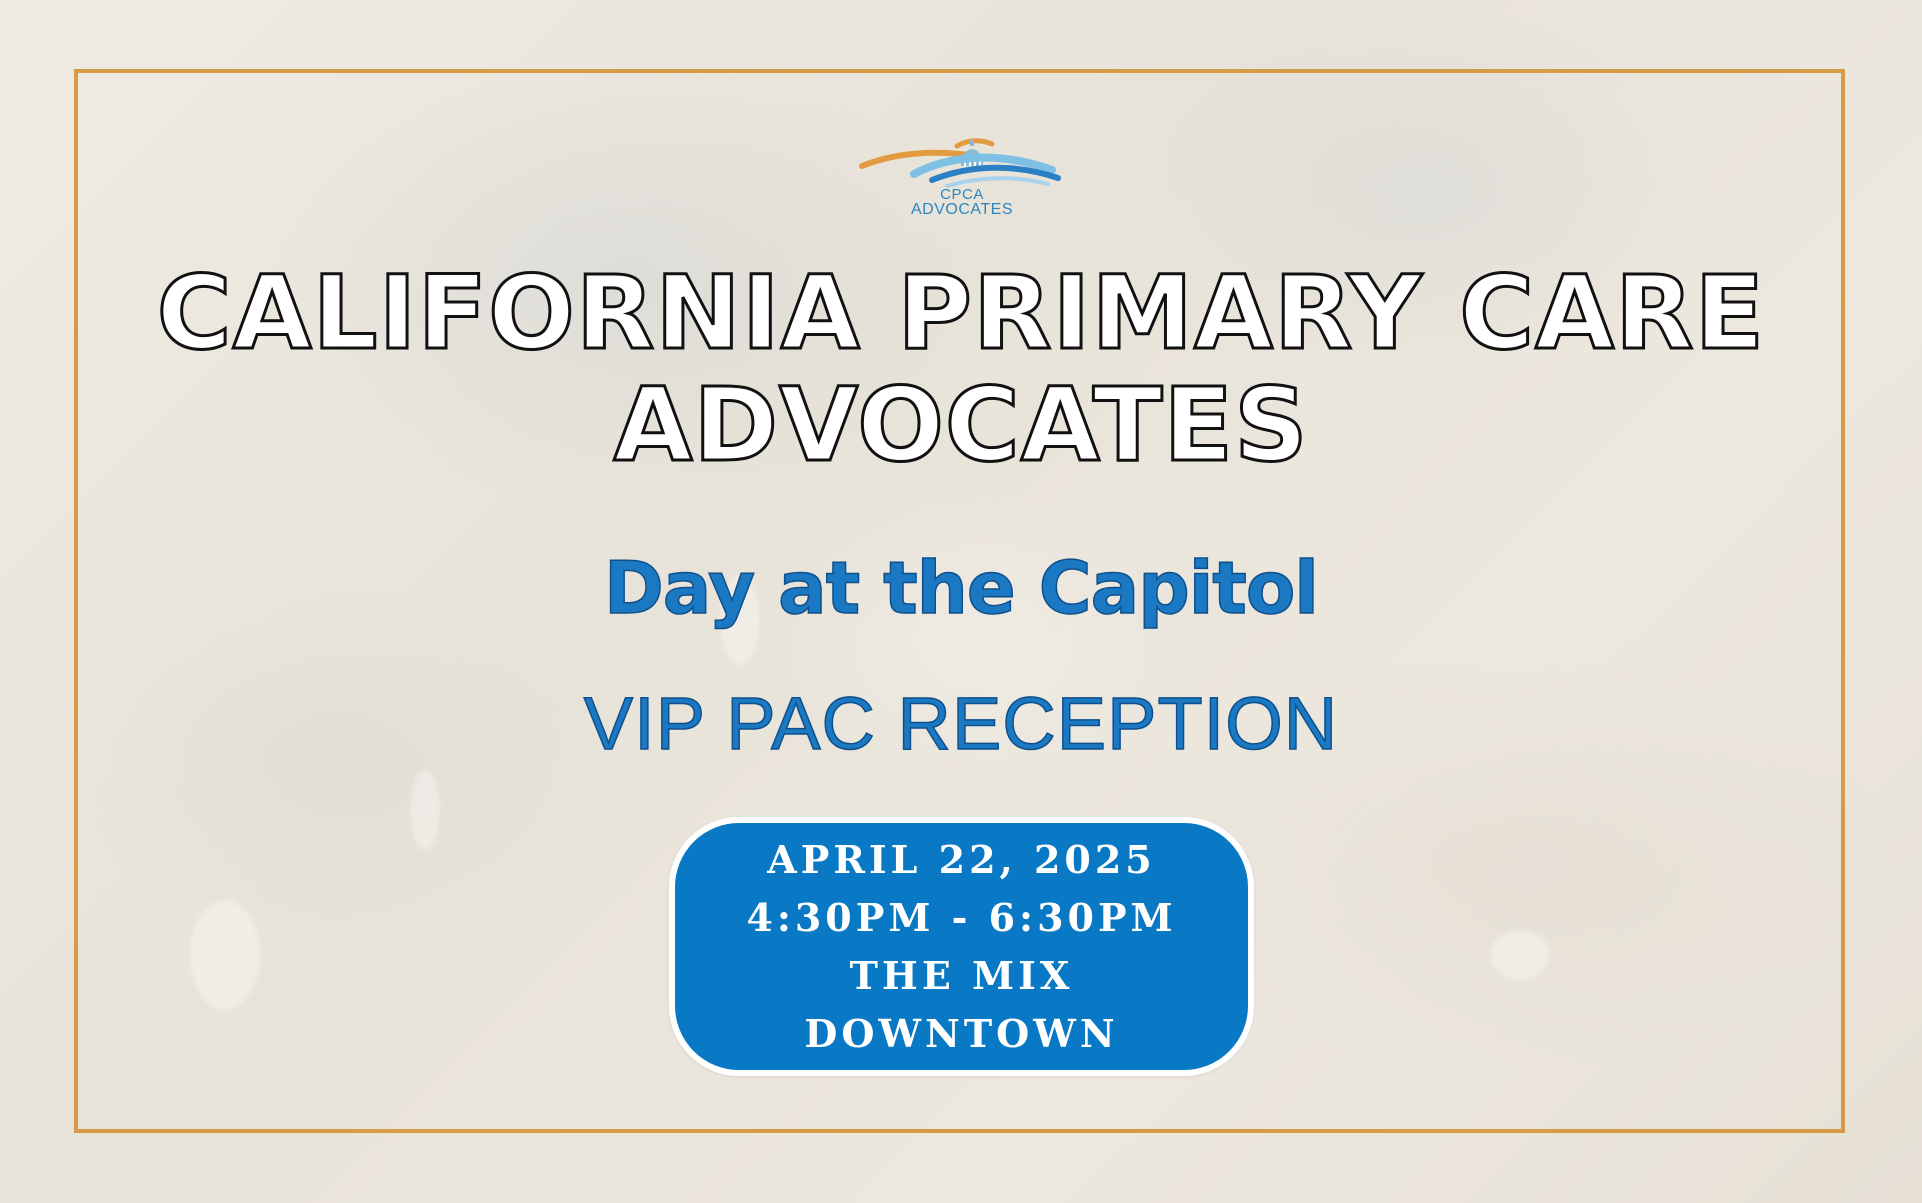 This screenshot has height=1203, width=1922. Describe the element at coordinates (961, 975) in the screenshot. I see `event-venue-line-1: THE MIX` at that location.